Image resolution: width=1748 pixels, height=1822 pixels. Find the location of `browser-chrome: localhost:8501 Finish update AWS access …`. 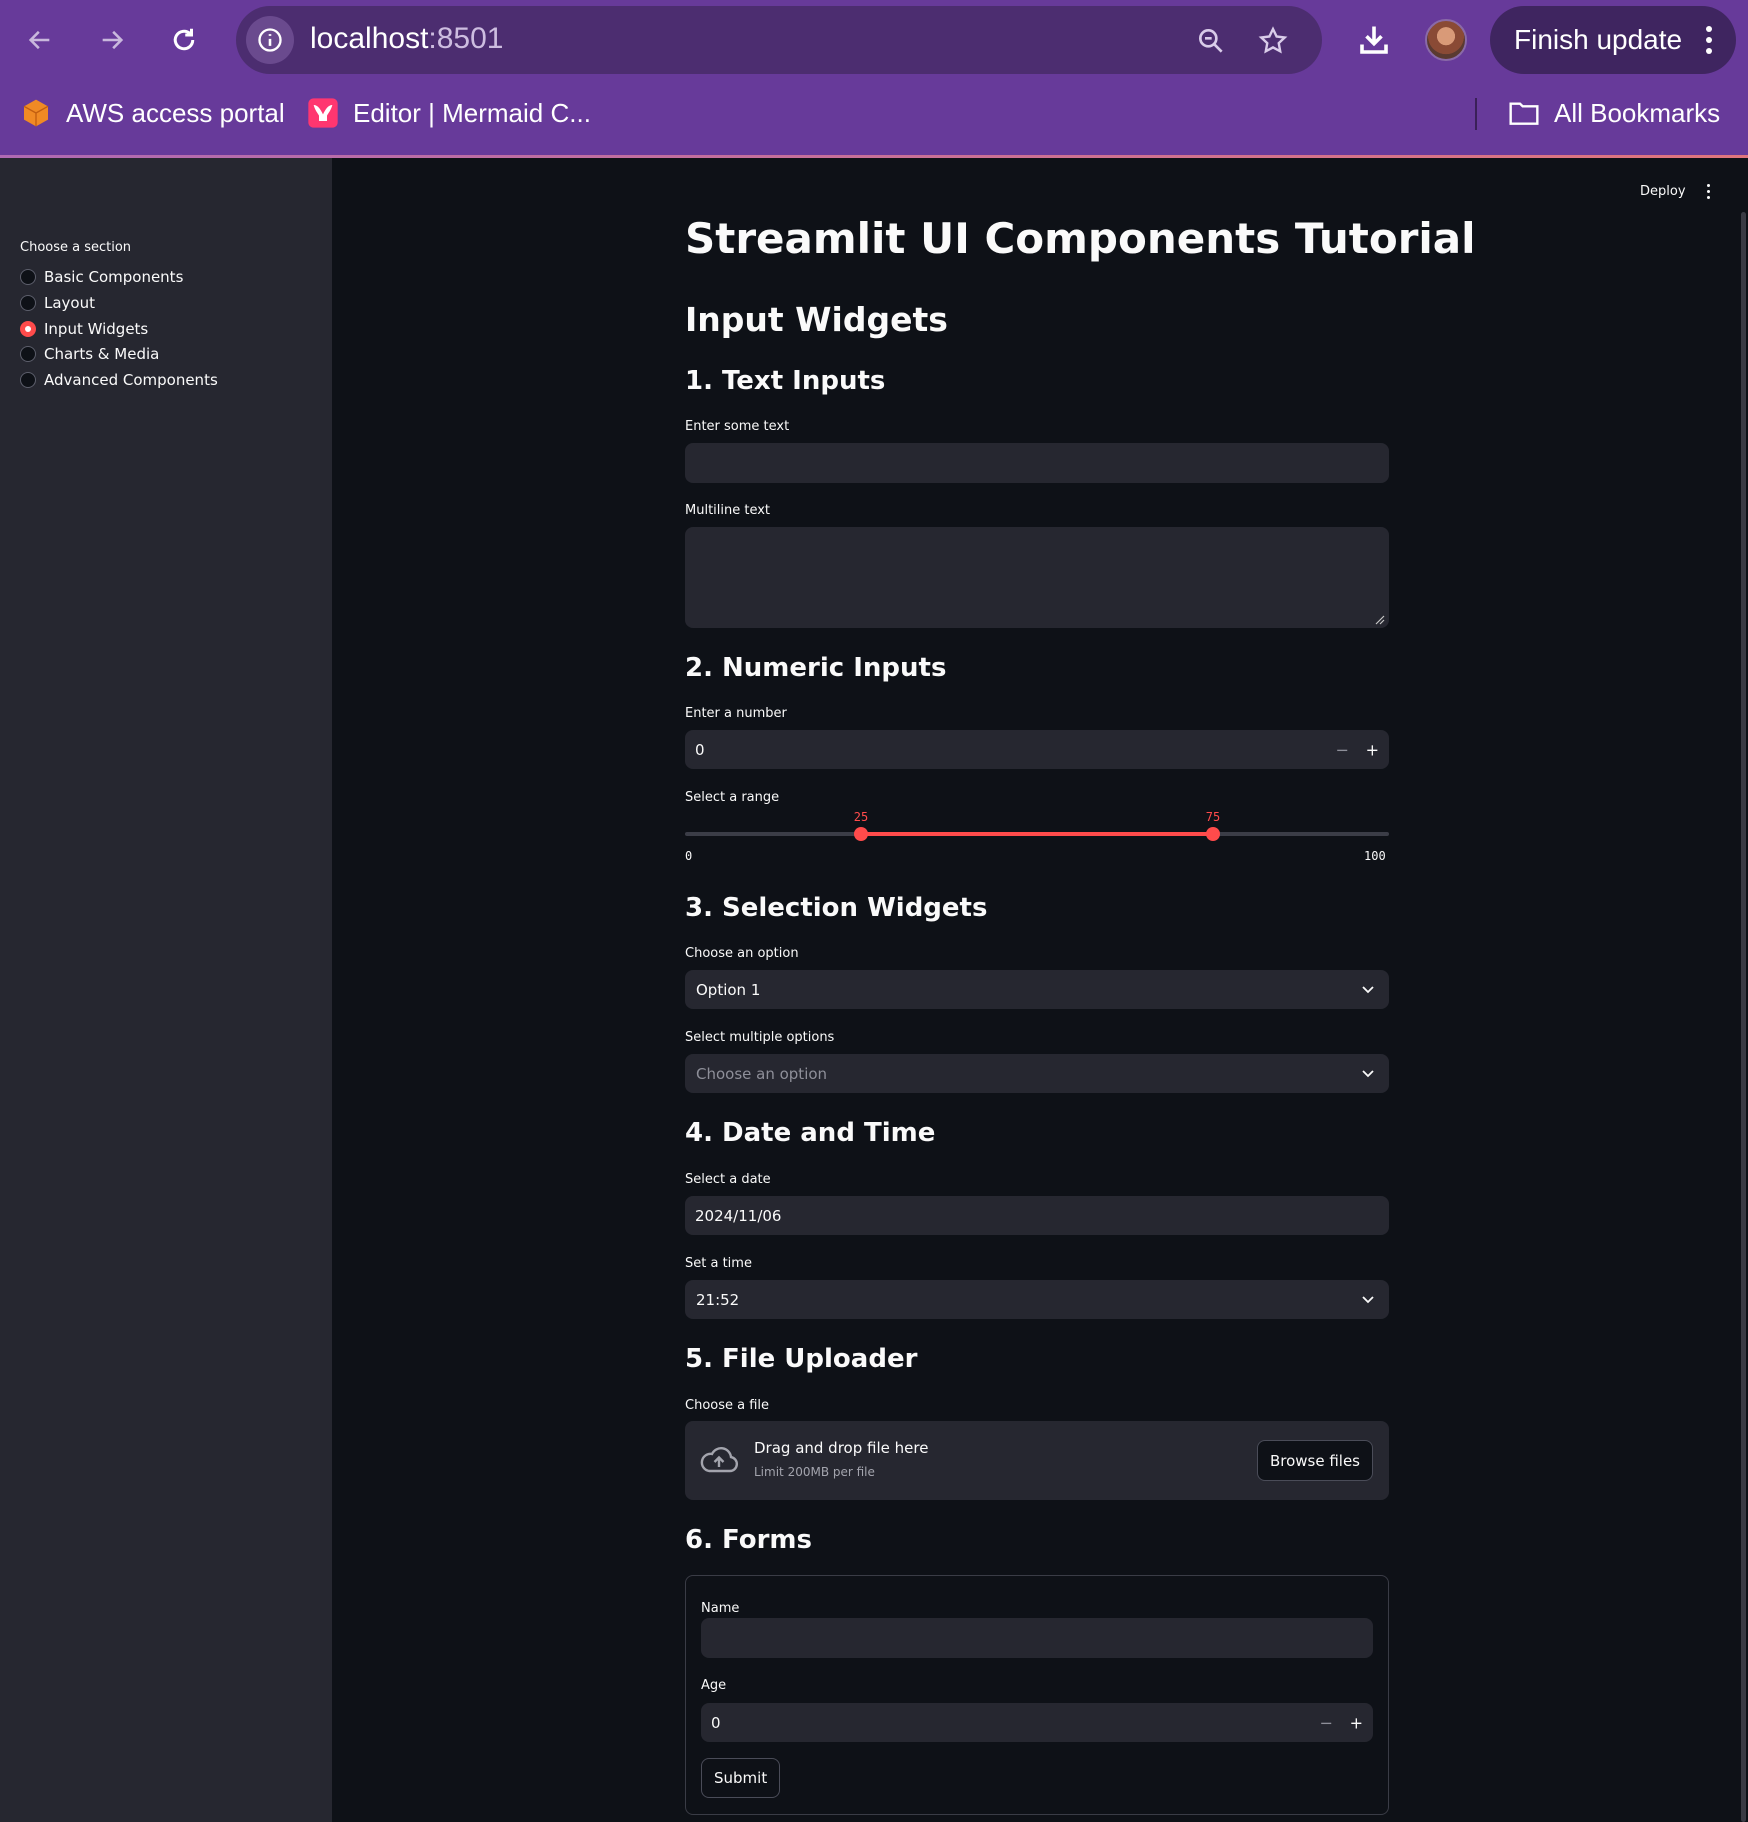

browser-chrome: localhost:8501 Finish update AWS access … is located at coordinates (874, 78).